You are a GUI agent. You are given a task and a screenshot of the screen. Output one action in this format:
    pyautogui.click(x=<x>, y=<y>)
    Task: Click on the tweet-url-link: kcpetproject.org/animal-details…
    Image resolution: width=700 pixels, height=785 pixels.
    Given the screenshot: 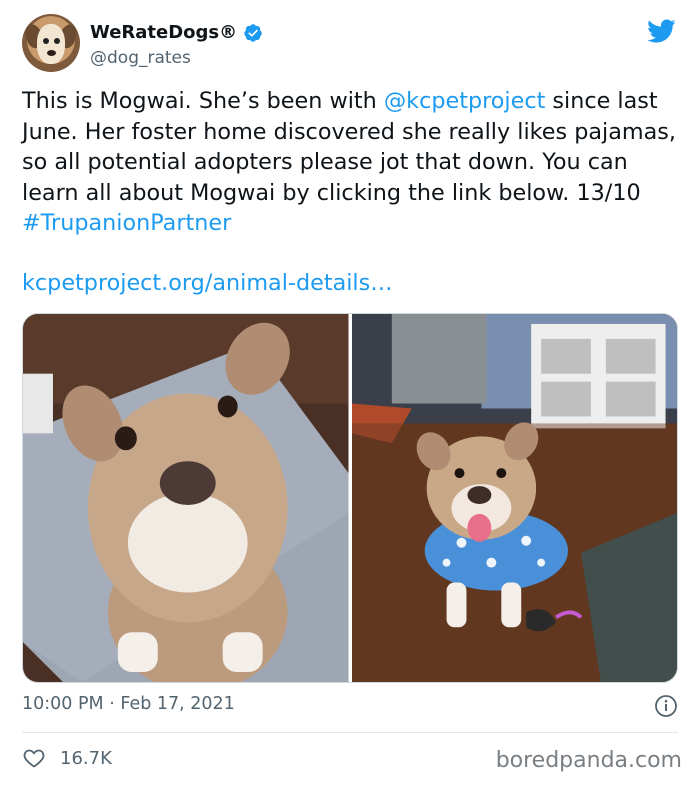 What is the action you would take?
    pyautogui.click(x=207, y=283)
    